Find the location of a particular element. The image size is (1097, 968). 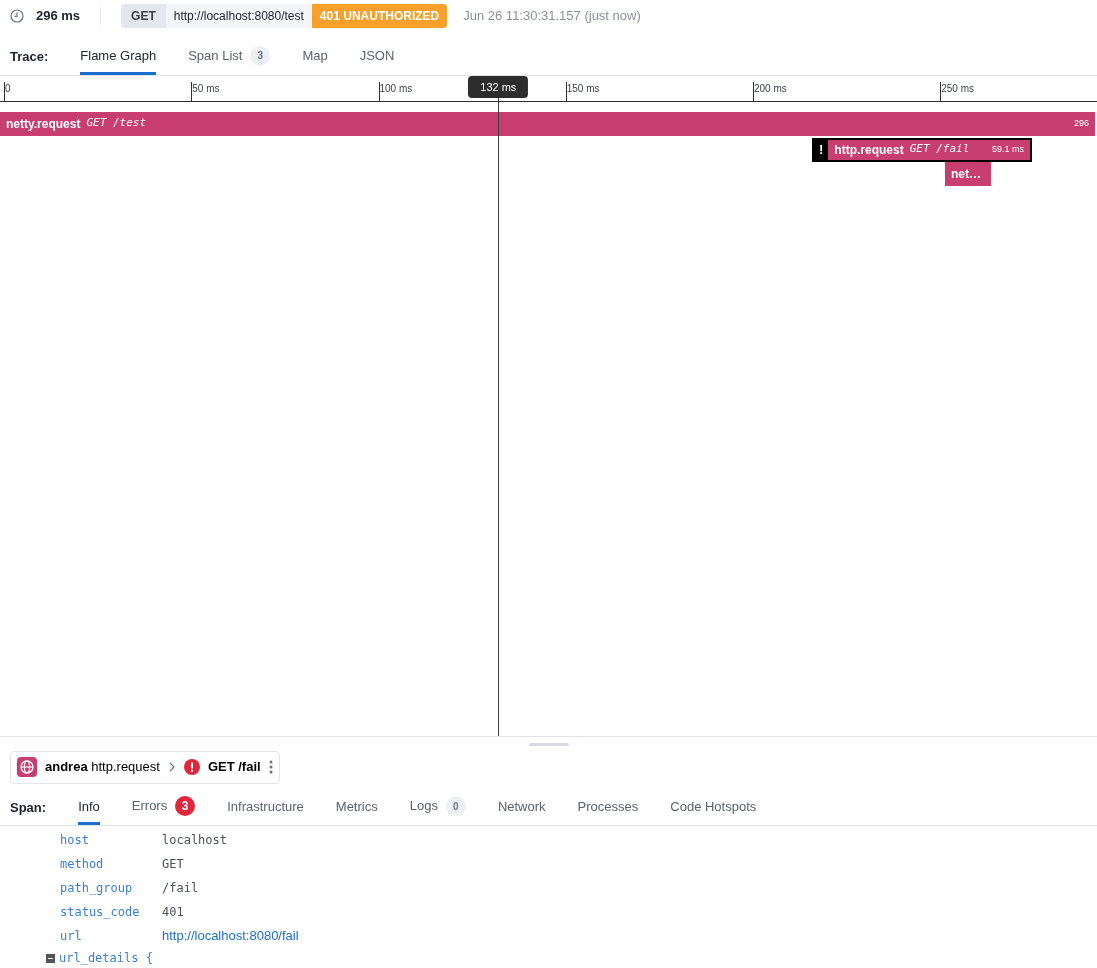

count-badge: 0 is located at coordinates (455, 806).